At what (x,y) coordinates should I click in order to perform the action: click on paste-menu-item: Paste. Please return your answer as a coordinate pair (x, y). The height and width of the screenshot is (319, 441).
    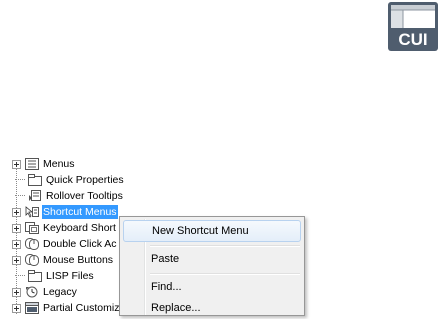
    Looking at the image, I should click on (212, 259).